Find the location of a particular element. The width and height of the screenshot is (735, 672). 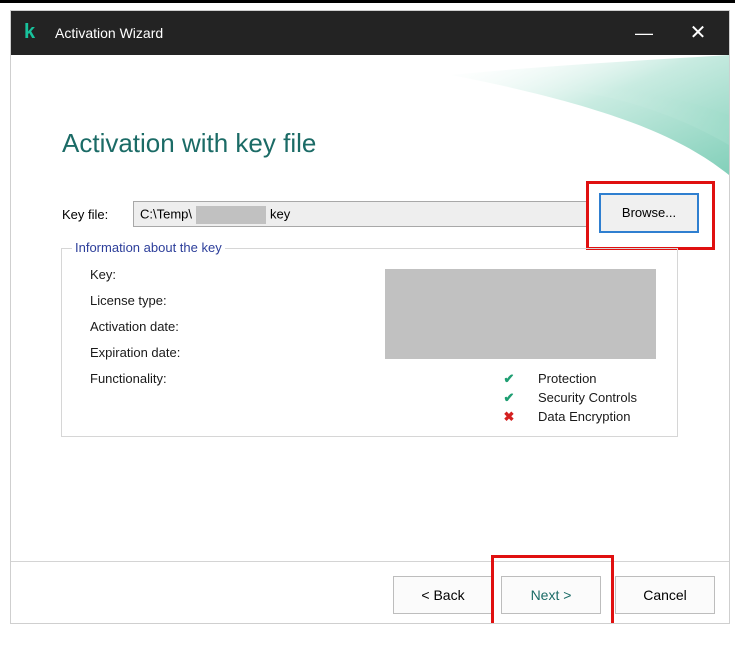

title-bar: k Activation Wizard — ✕ is located at coordinates (370, 33).